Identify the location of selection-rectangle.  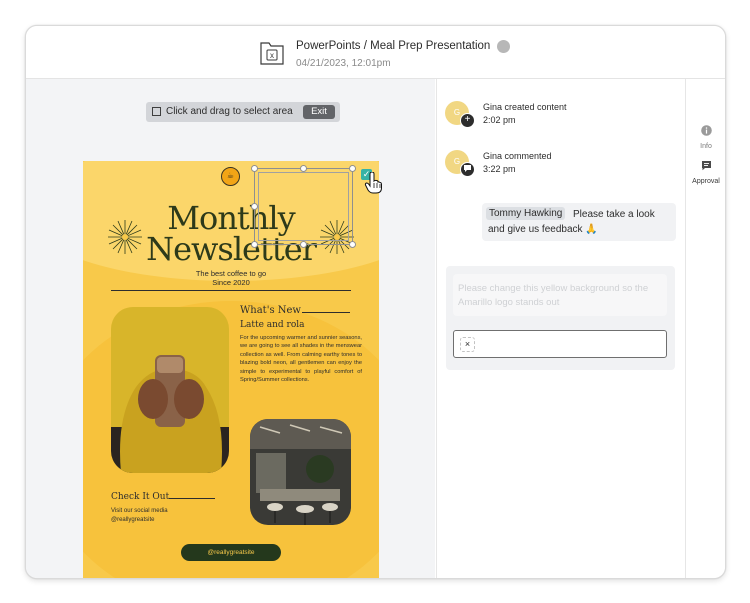
(303, 206).